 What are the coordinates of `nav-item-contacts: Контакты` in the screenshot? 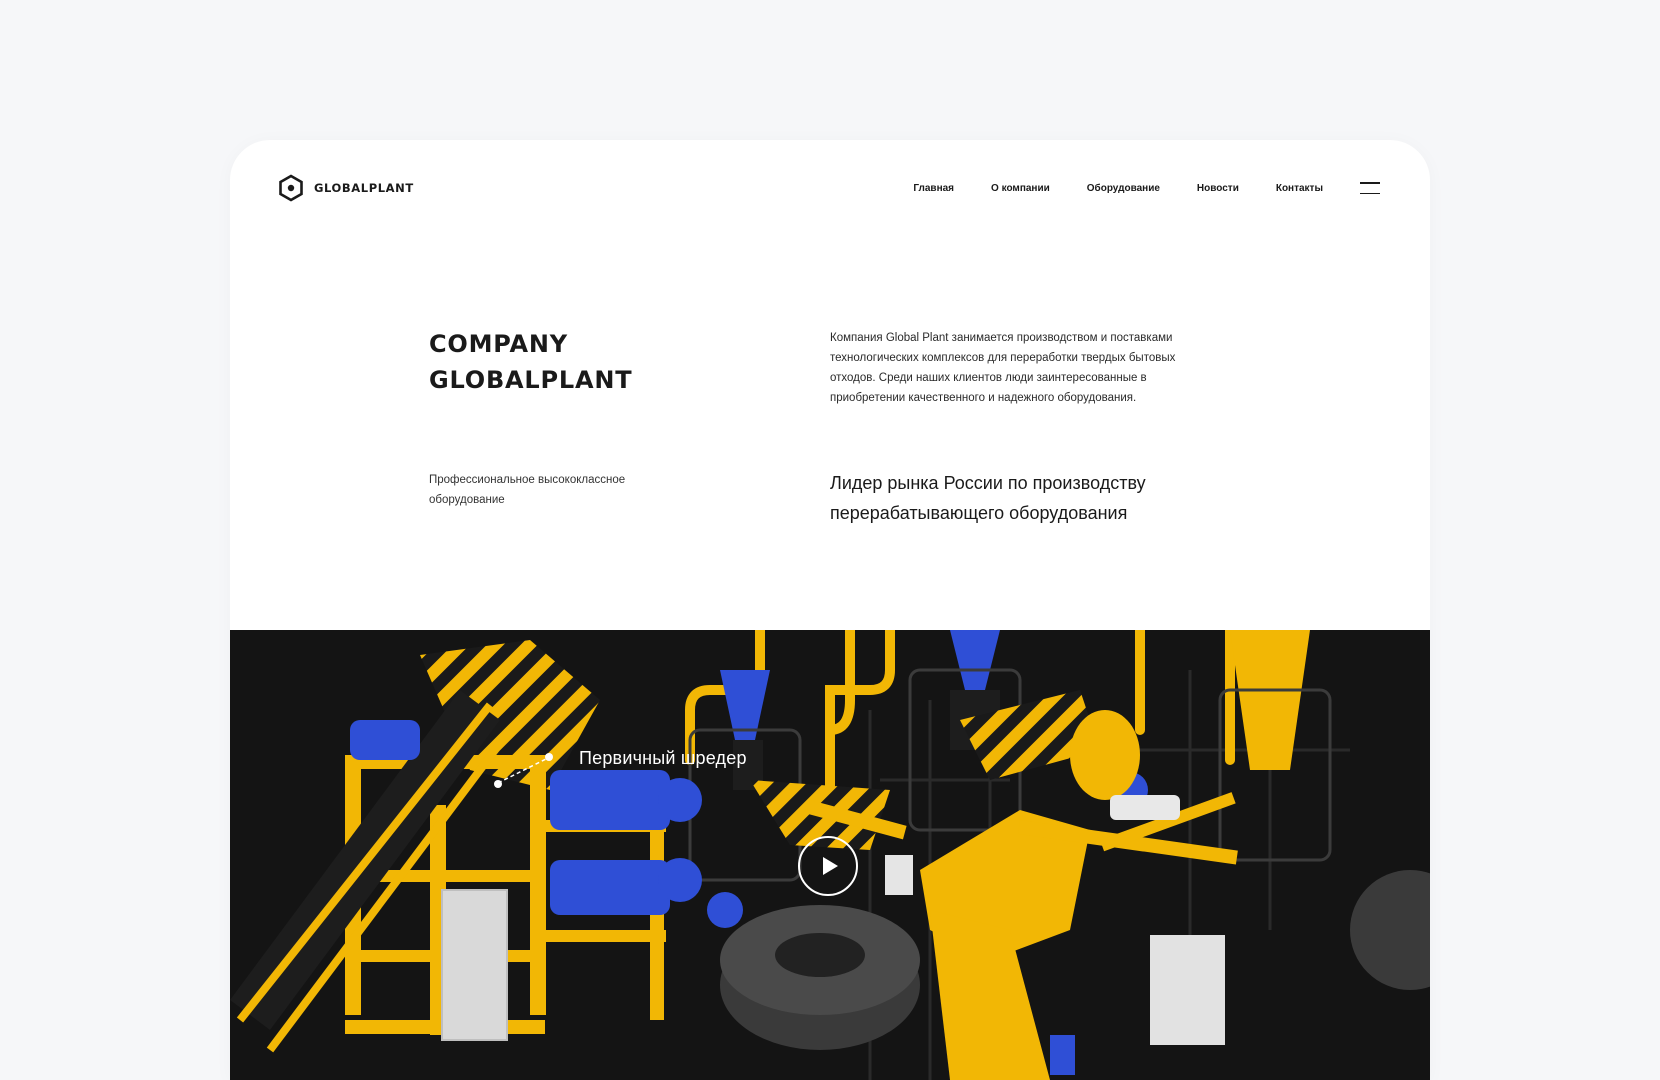 It's located at (1299, 188).